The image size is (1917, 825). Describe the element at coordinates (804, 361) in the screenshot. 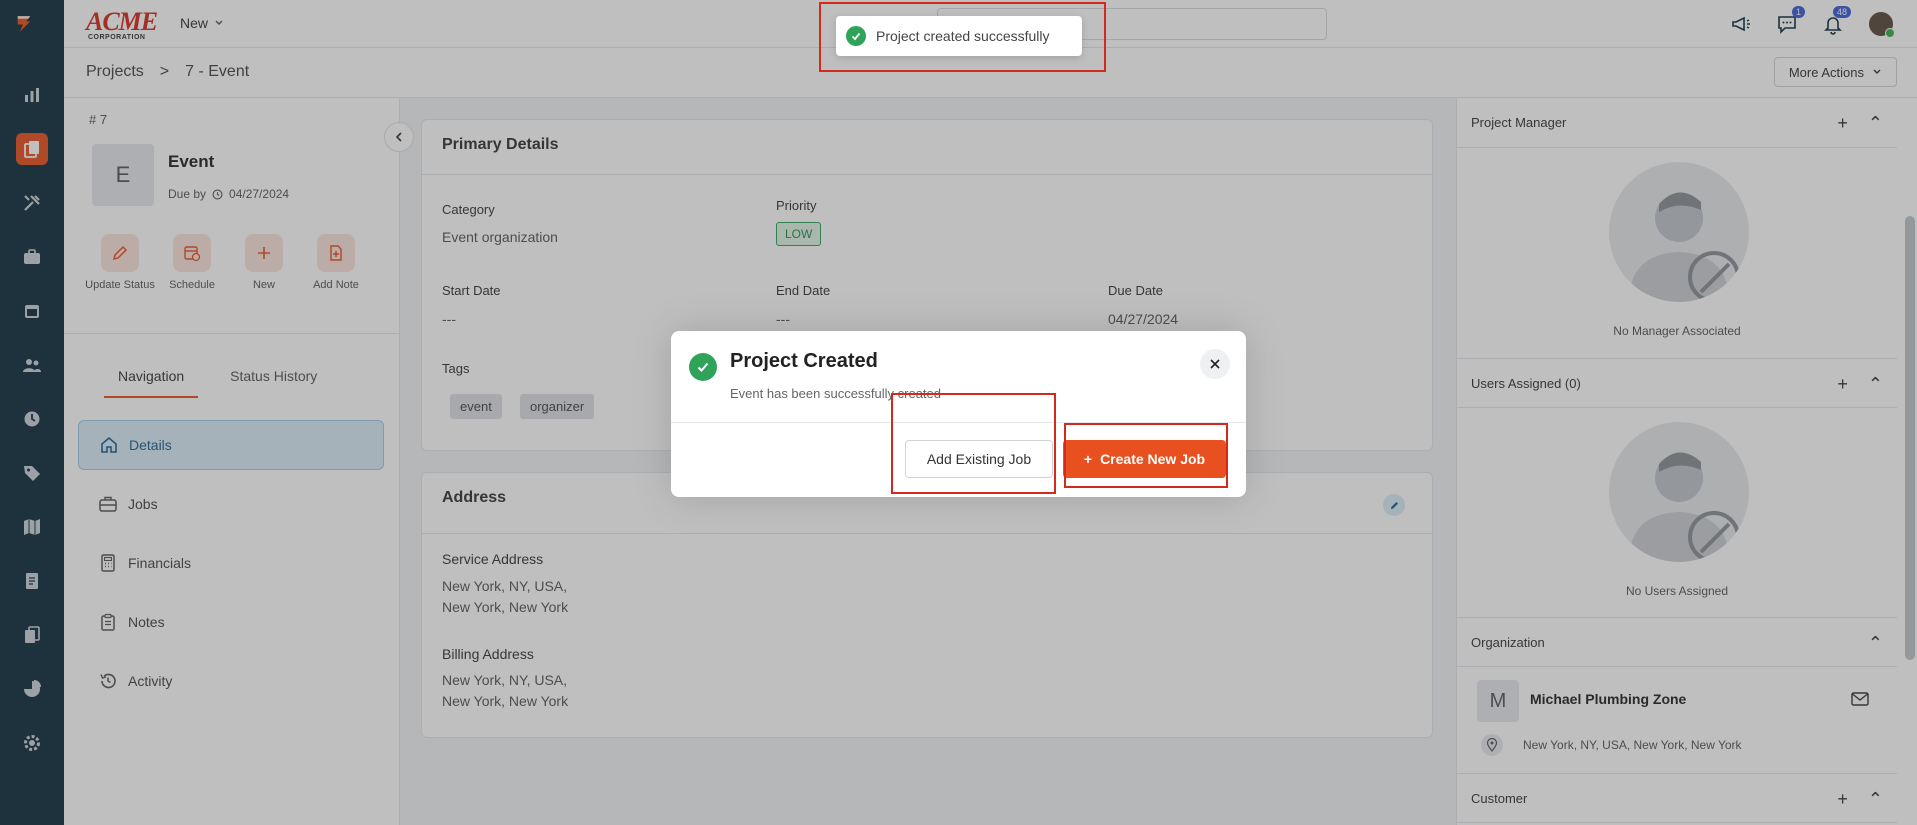

I see `dialog-title: Project Created` at that location.